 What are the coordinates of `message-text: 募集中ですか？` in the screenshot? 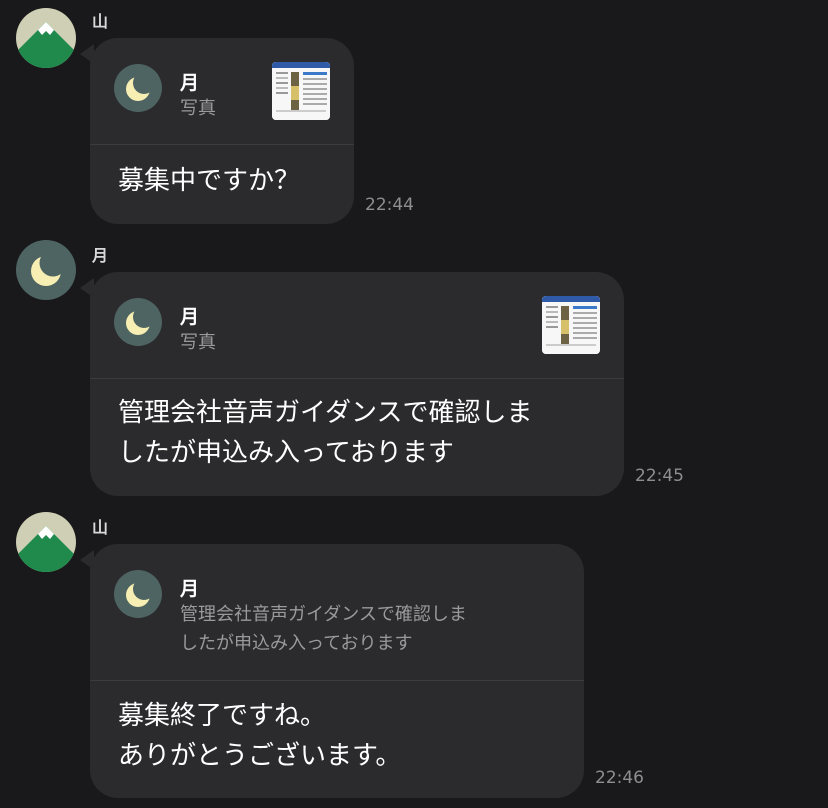 It's located at (209, 181).